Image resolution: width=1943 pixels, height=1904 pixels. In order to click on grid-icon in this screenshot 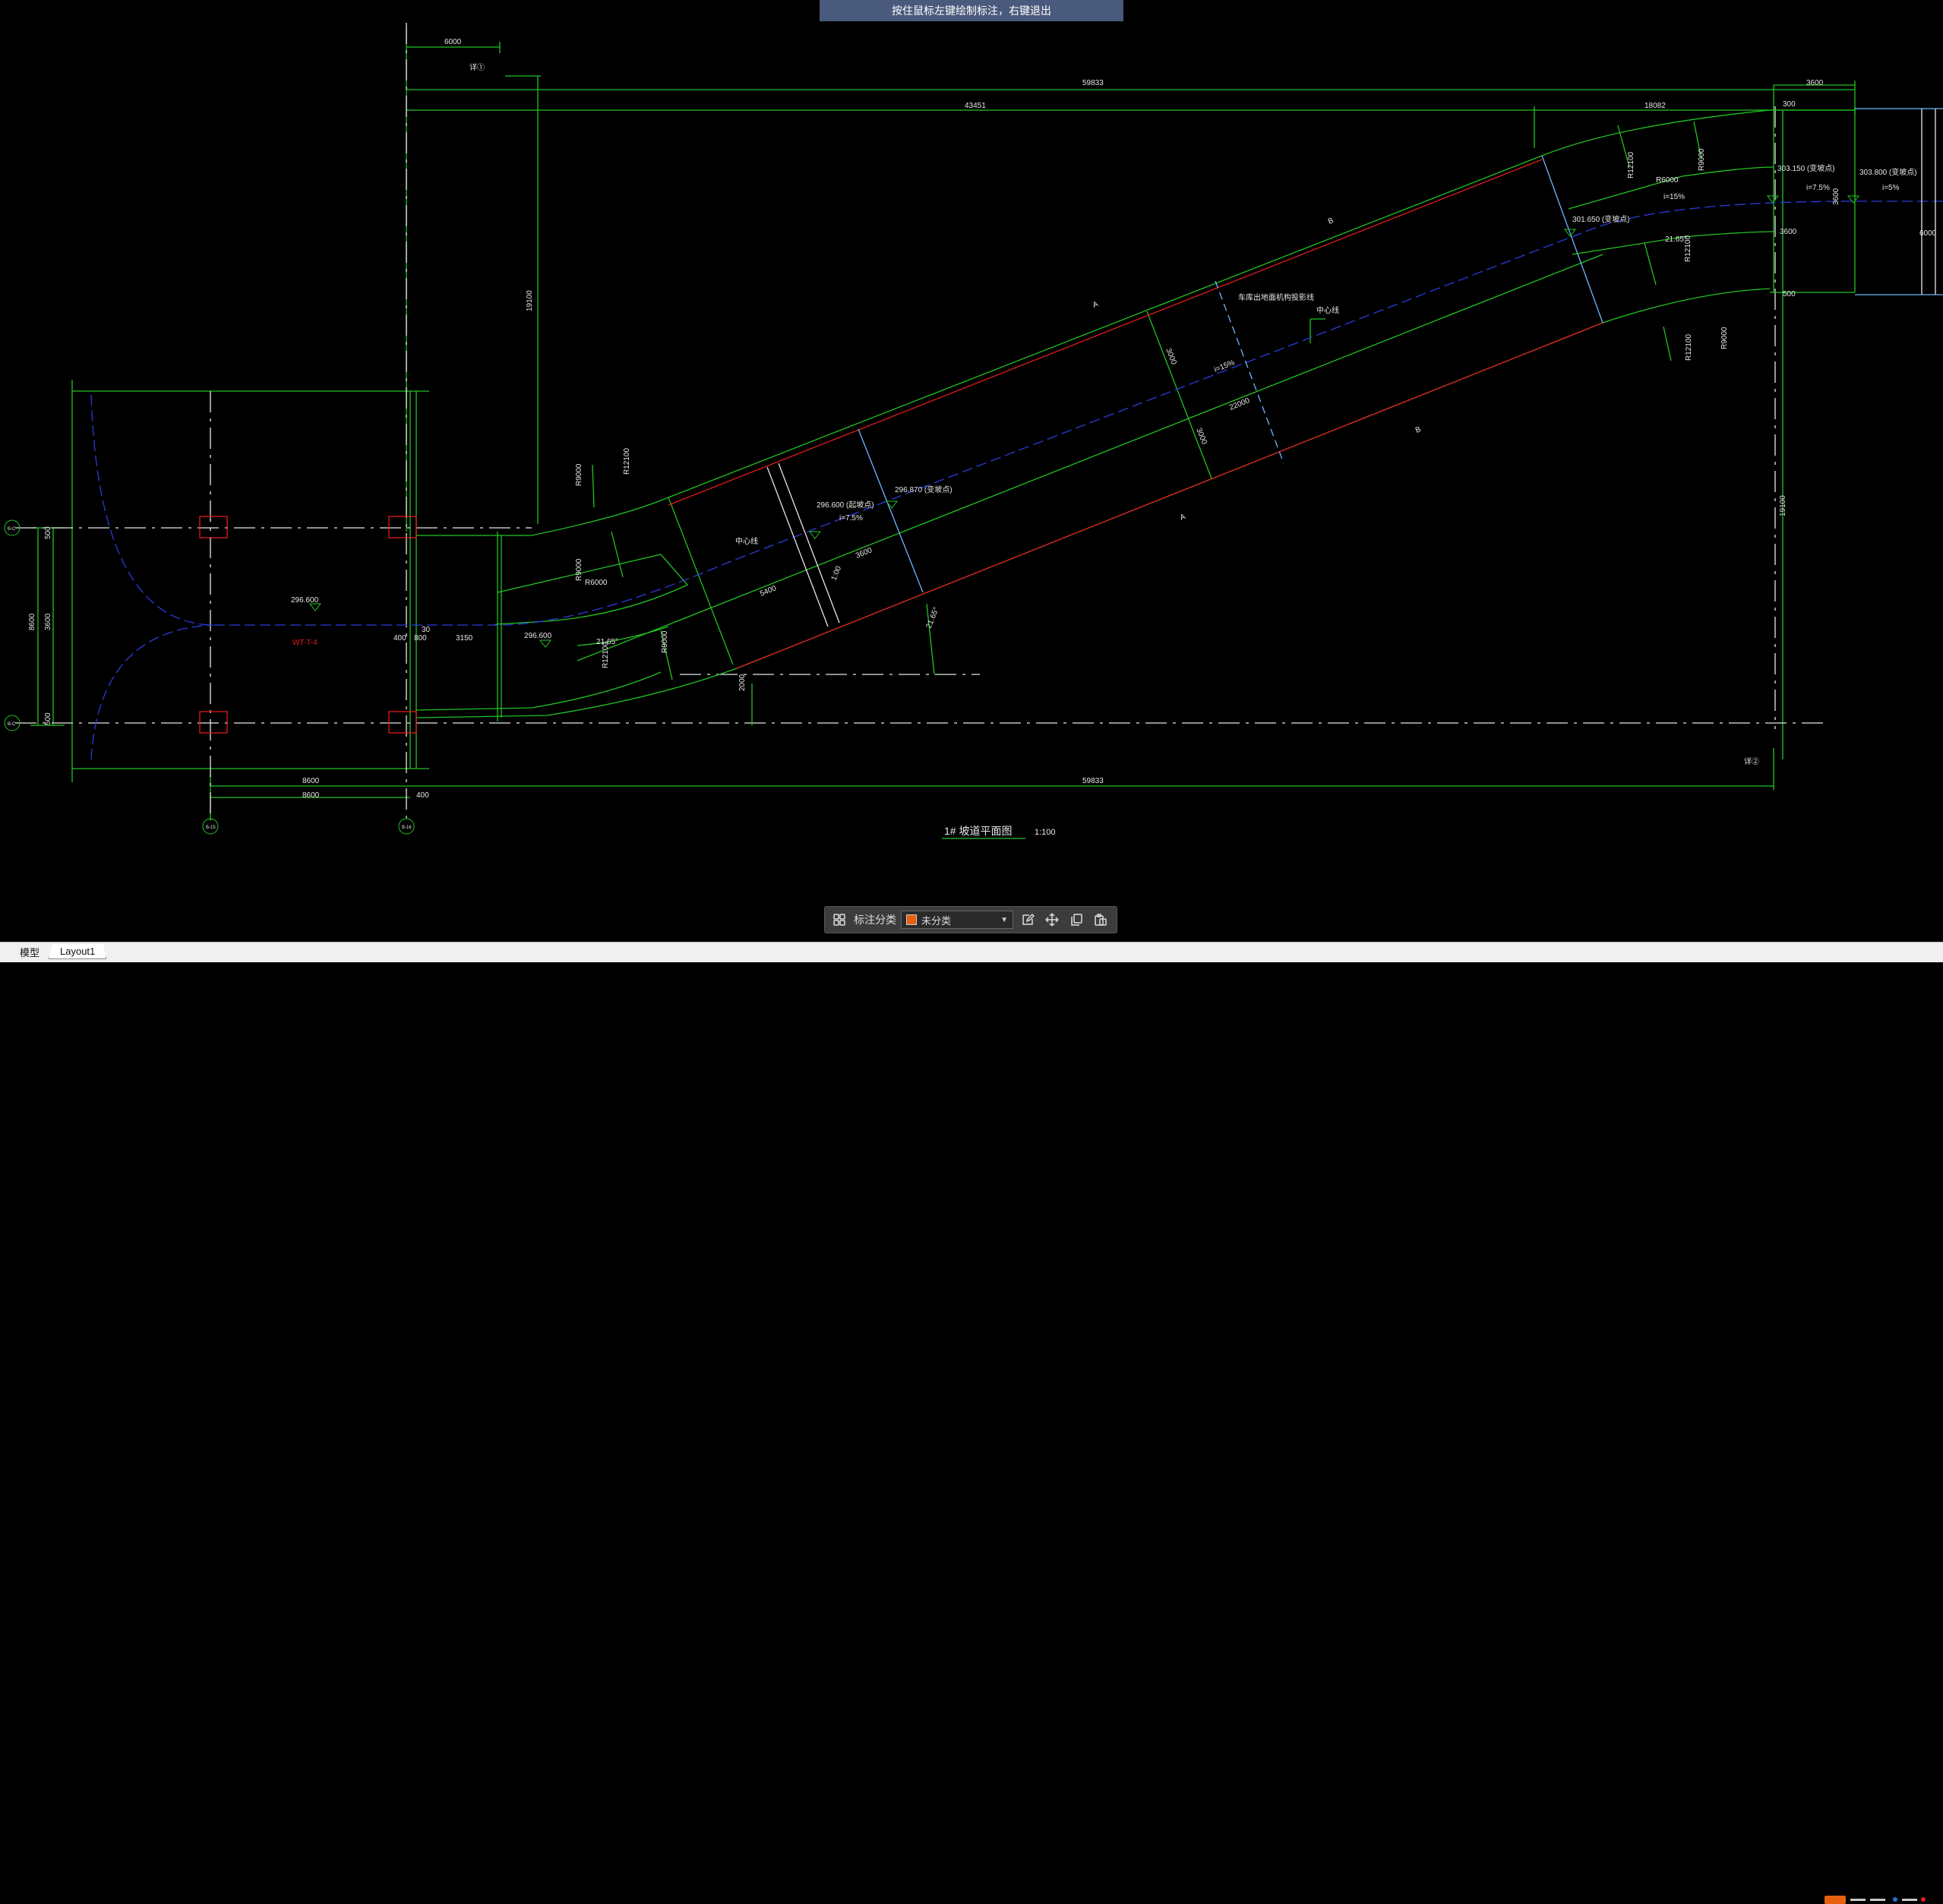, I will do `click(839, 920)`.